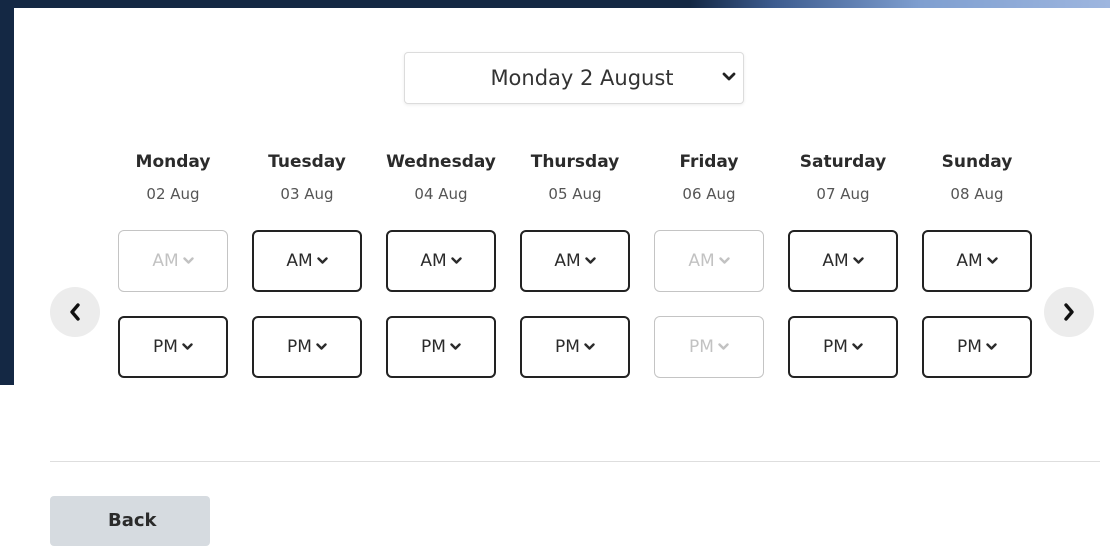 The image size is (1110, 556). I want to click on previous-week-button, so click(75, 312).